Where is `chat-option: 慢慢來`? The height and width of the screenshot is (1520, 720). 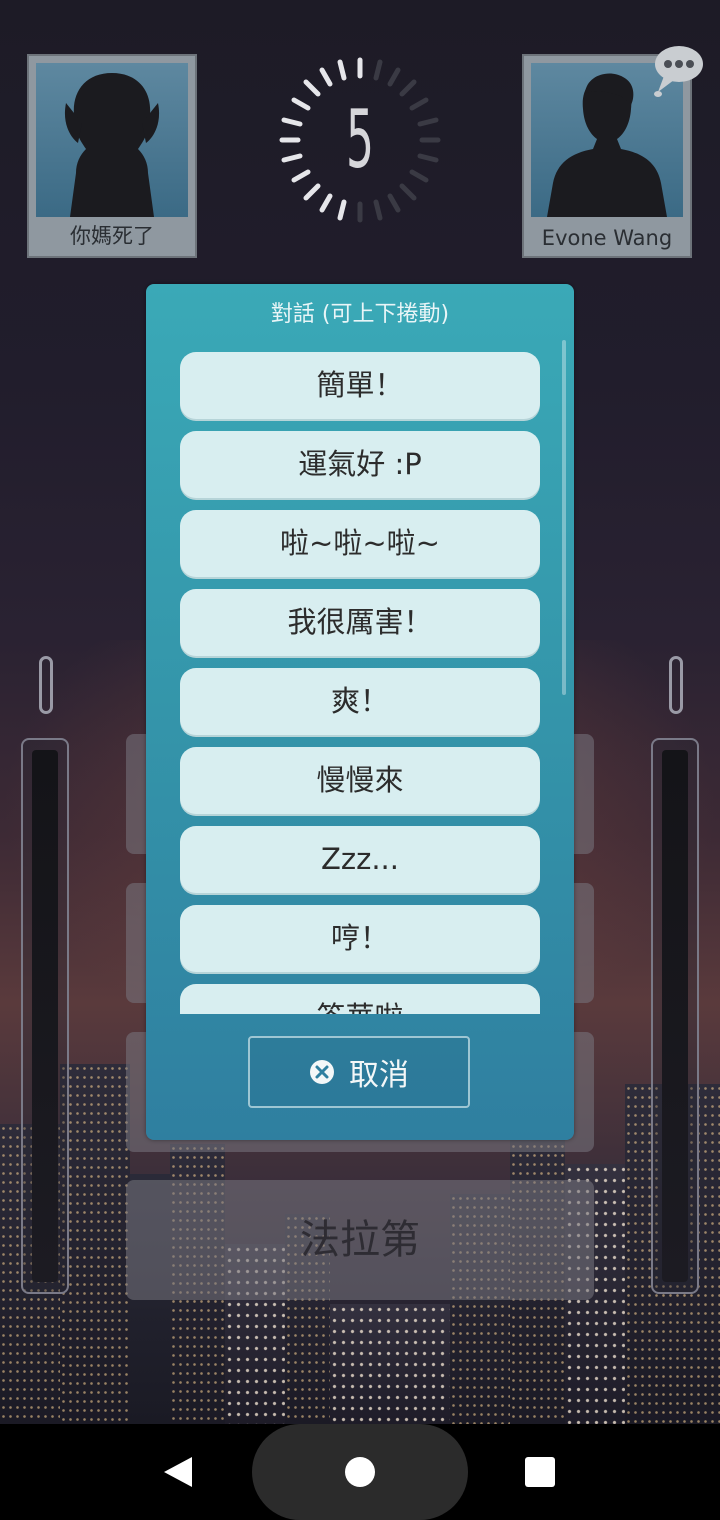
chat-option: 慢慢來 is located at coordinates (360, 780).